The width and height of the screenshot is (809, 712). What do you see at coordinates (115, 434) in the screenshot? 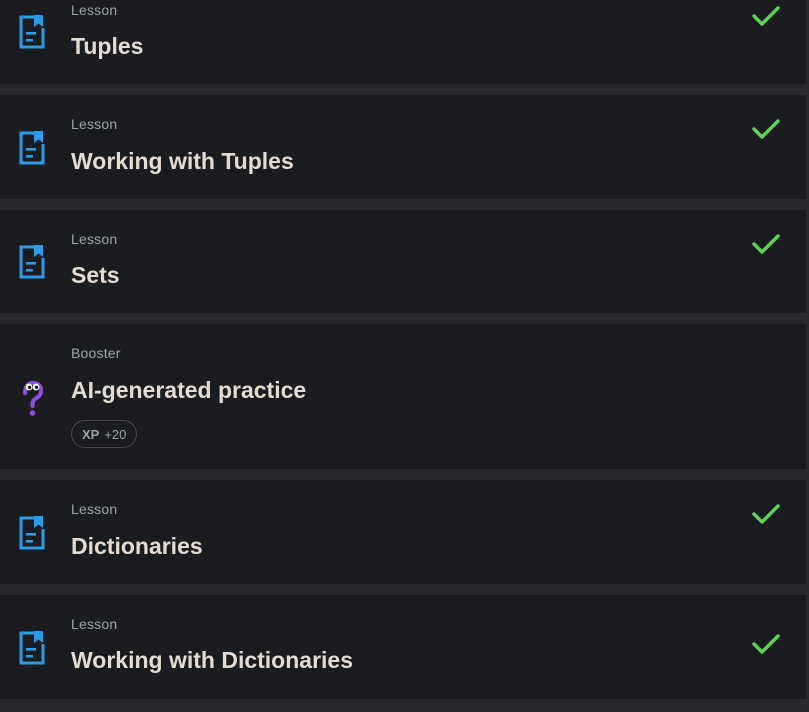
I see `xp-value: +20` at bounding box center [115, 434].